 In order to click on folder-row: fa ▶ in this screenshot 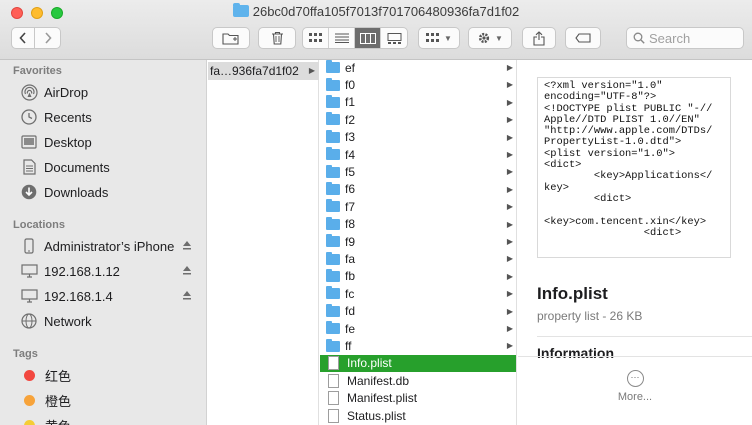, I will do `click(418, 258)`.